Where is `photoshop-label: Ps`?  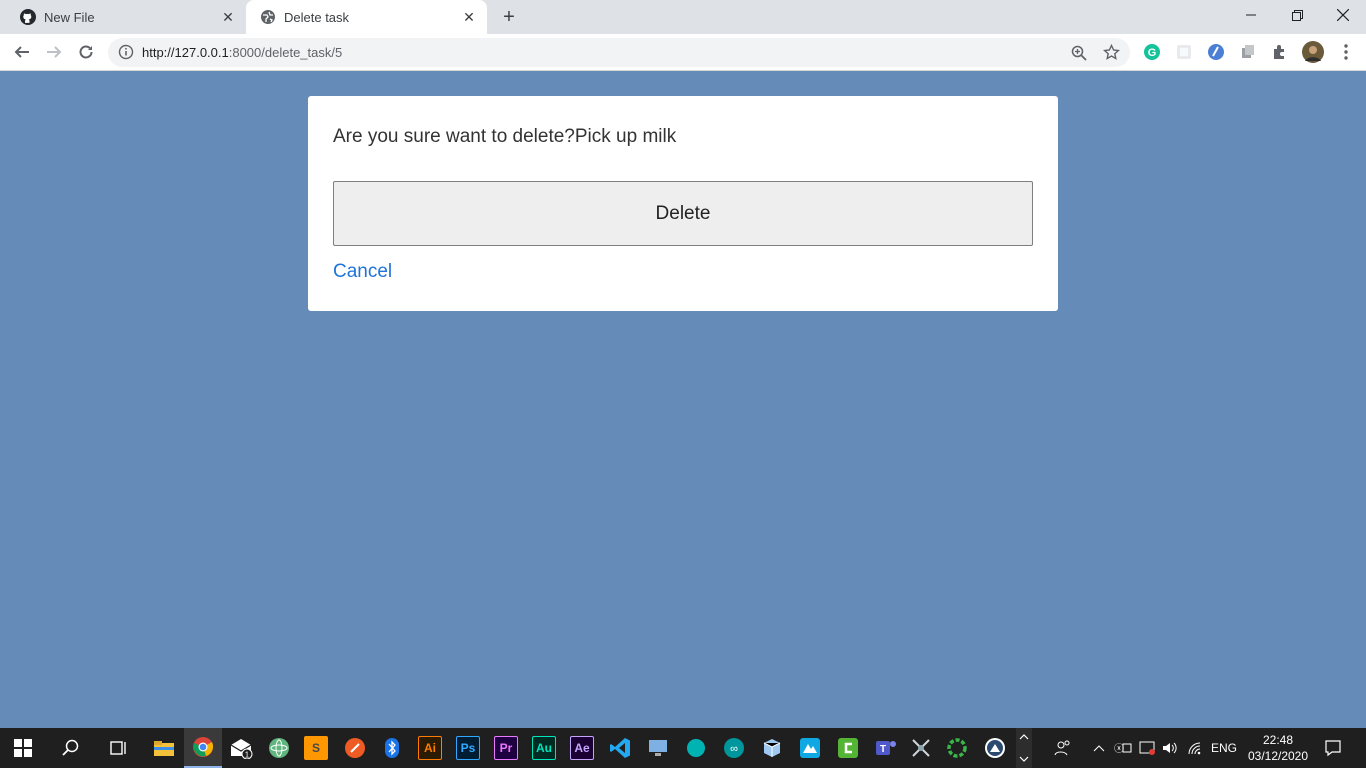
photoshop-label: Ps is located at coordinates (468, 748).